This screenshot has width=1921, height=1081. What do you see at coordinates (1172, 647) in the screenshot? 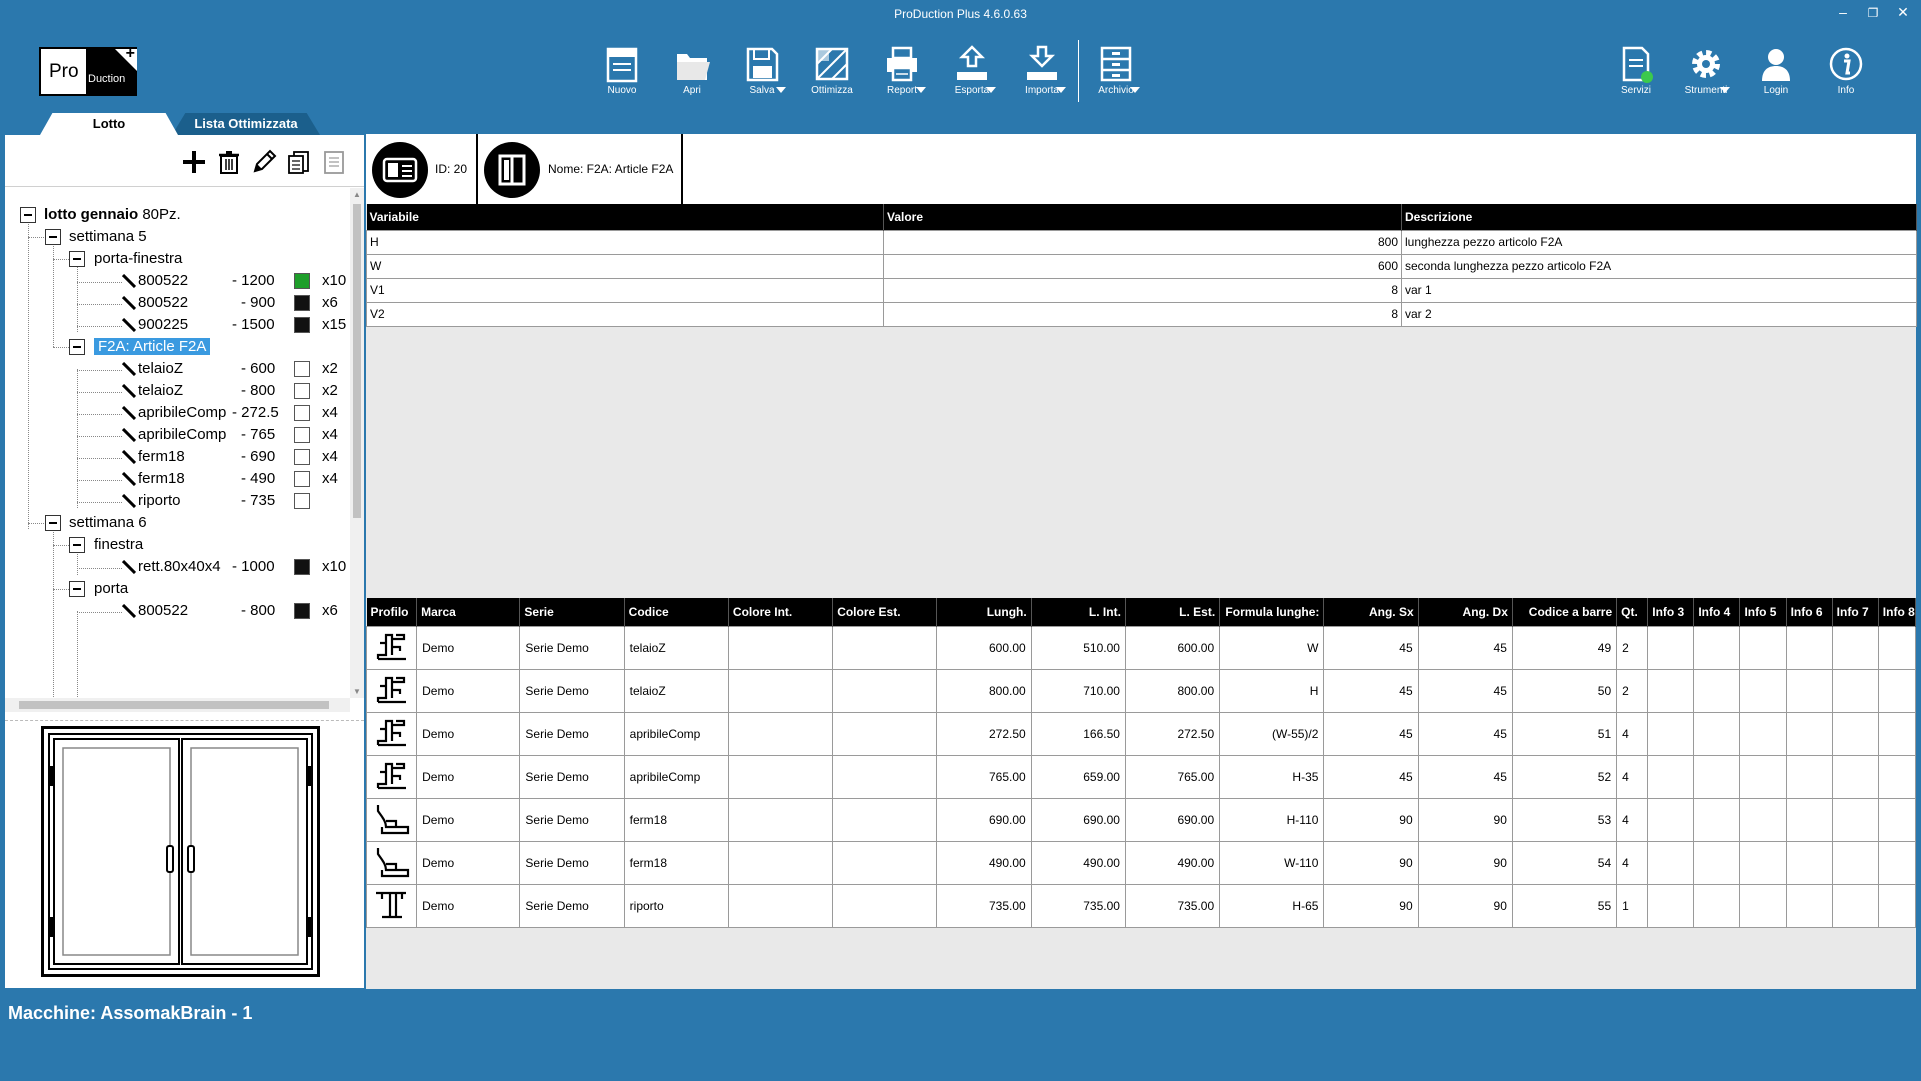
I see `l-est-cell: 600.00` at bounding box center [1172, 647].